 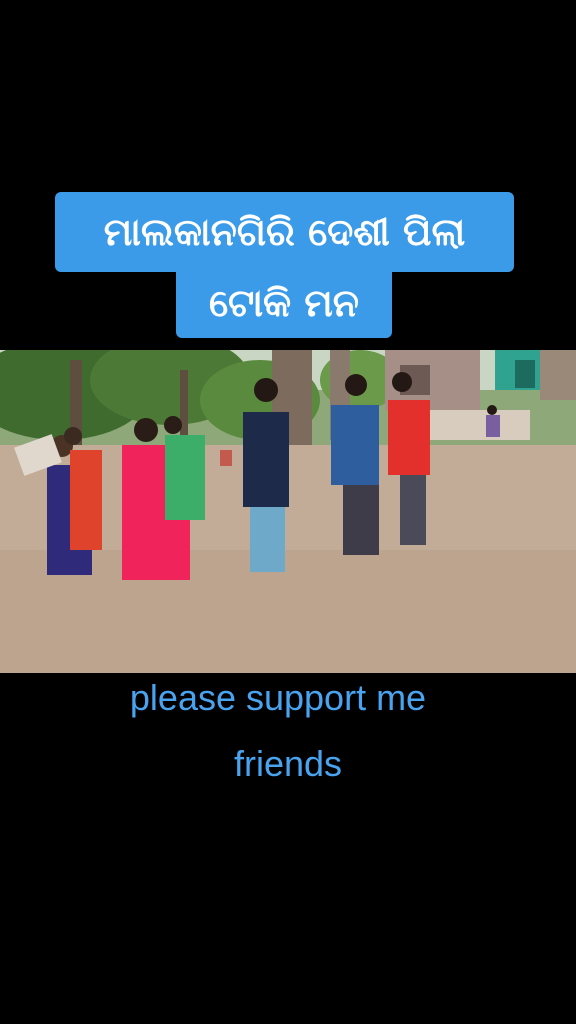 What do you see at coordinates (284, 232) in the screenshot?
I see `overlay-caption-line-1: ମାଲକାନଗିରି ଦେଶୀ ପିଲା` at bounding box center [284, 232].